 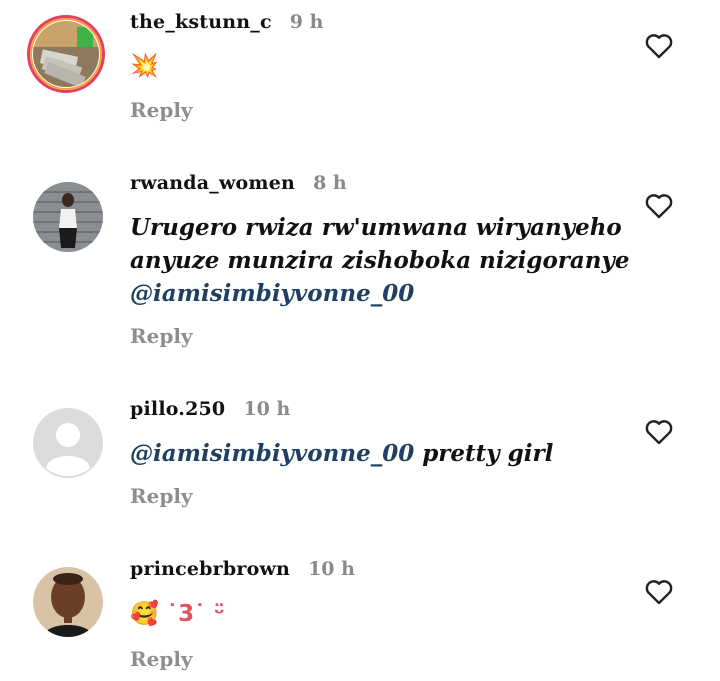 I want to click on username: the_kstunn_c, so click(x=201, y=22).